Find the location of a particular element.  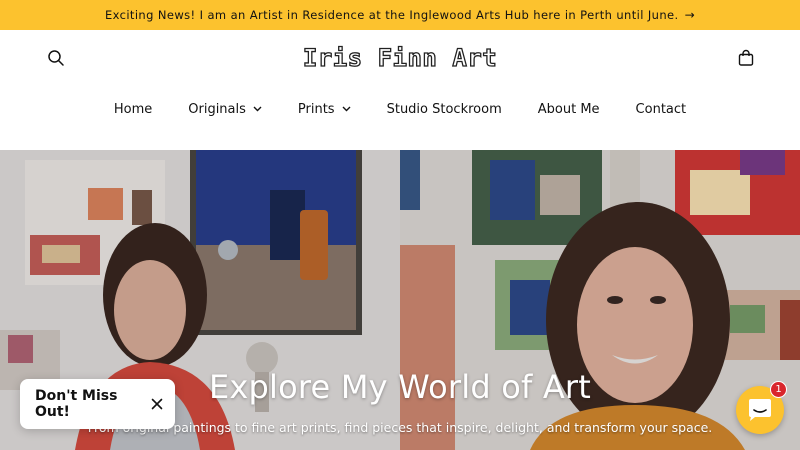

nav-item-about-me: About Me is located at coordinates (569, 109).